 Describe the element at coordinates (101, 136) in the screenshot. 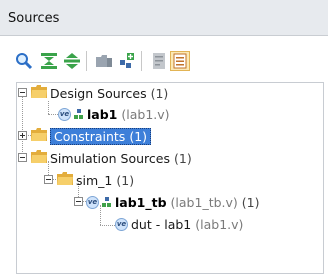

I see `selected-label: Constraints (1)` at that location.